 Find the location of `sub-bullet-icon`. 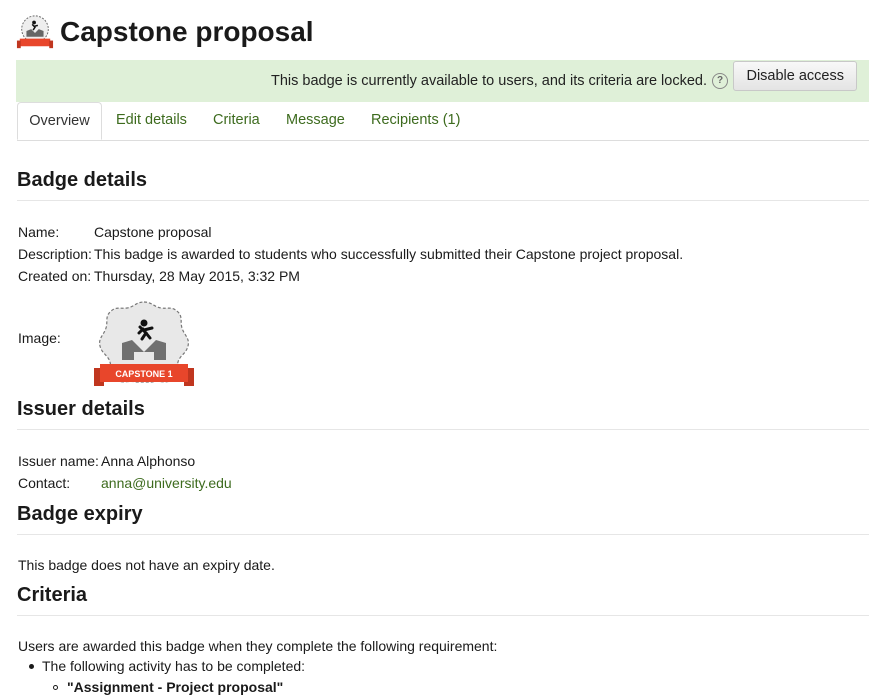

sub-bullet-icon is located at coordinates (55, 687).